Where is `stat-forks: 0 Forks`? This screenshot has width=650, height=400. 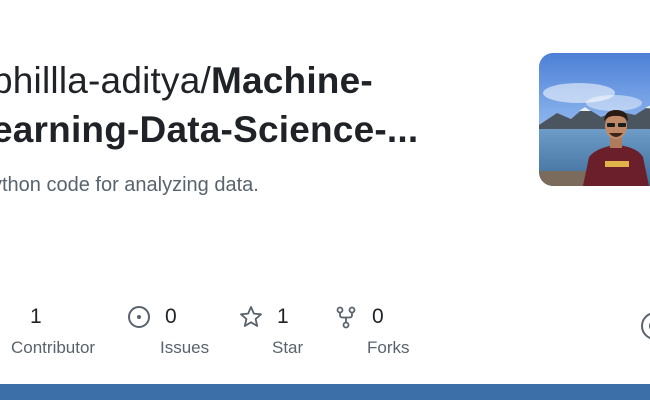 stat-forks: 0 Forks is located at coordinates (372, 330).